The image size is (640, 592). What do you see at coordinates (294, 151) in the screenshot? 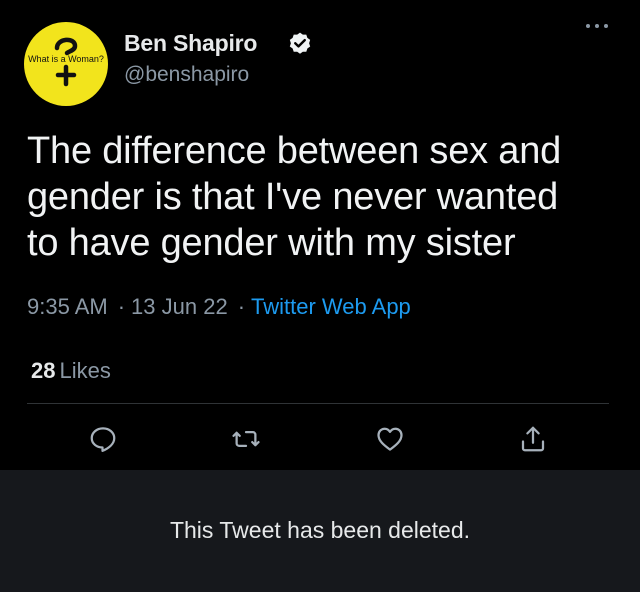
I see `tweet-text-line: The difference between sex and` at bounding box center [294, 151].